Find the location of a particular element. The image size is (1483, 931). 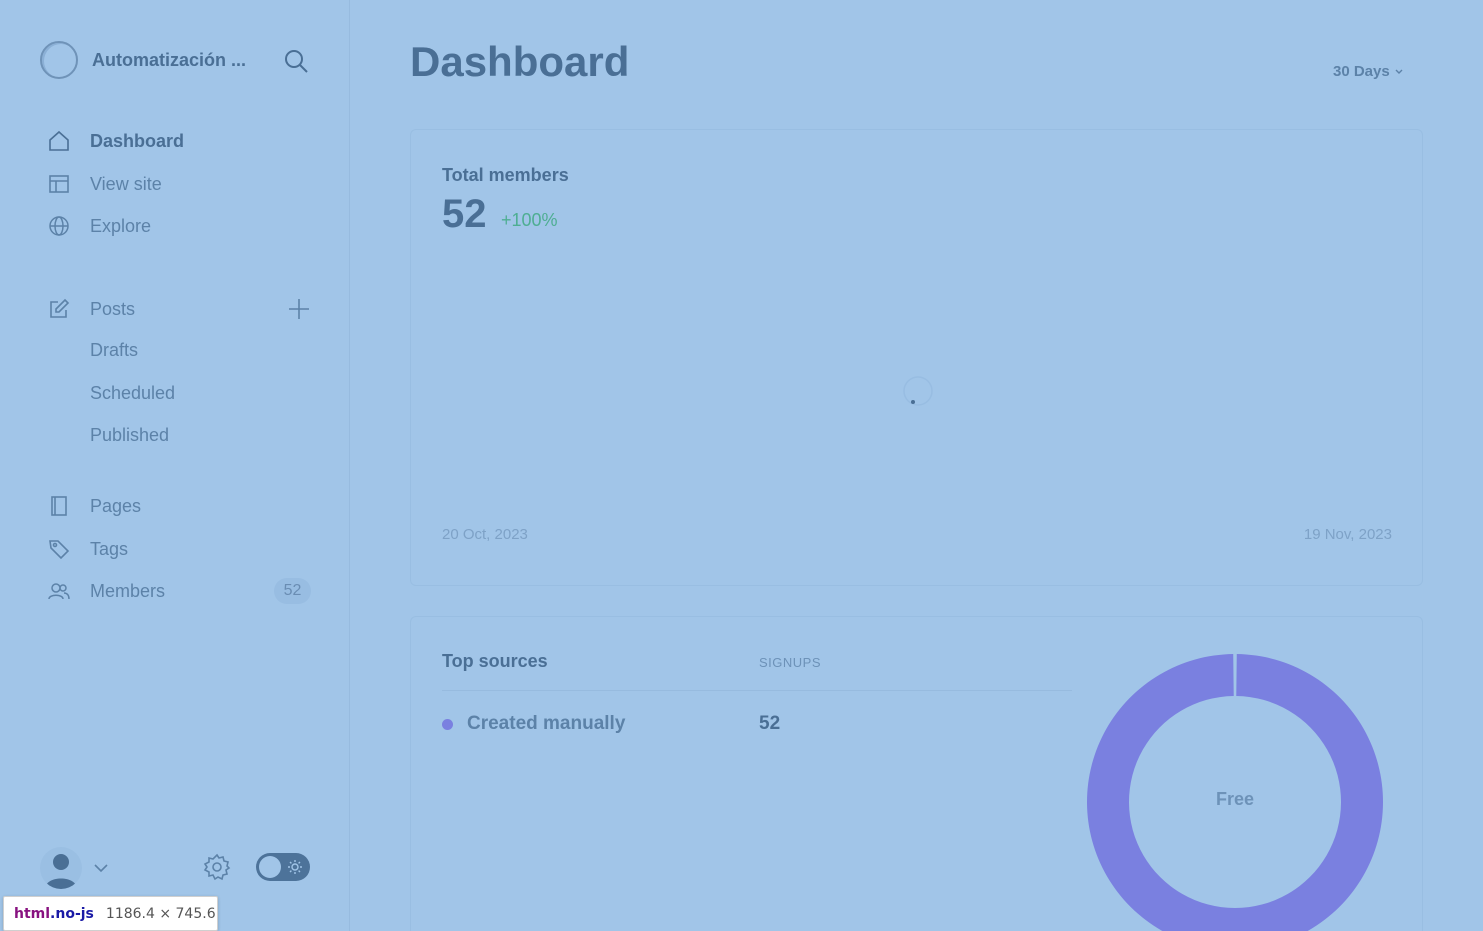

users-icon is located at coordinates (59, 591).